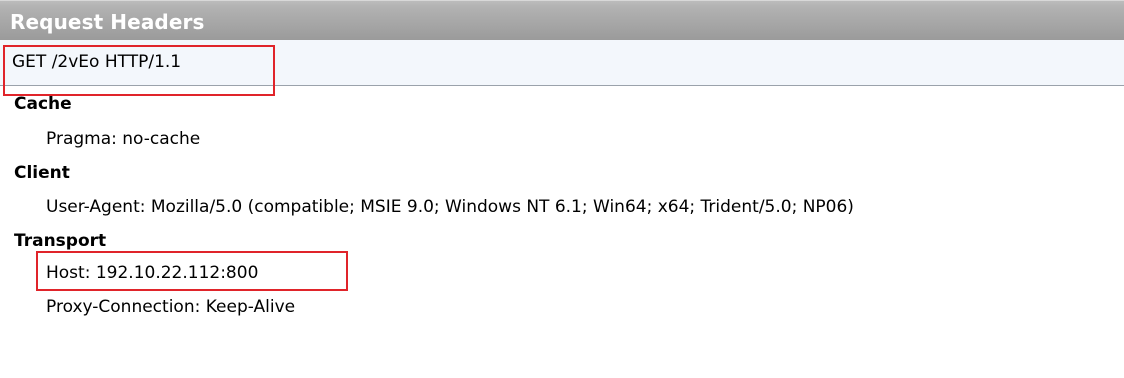  Describe the element at coordinates (192, 271) in the screenshot. I see `host-highlight-box` at that location.